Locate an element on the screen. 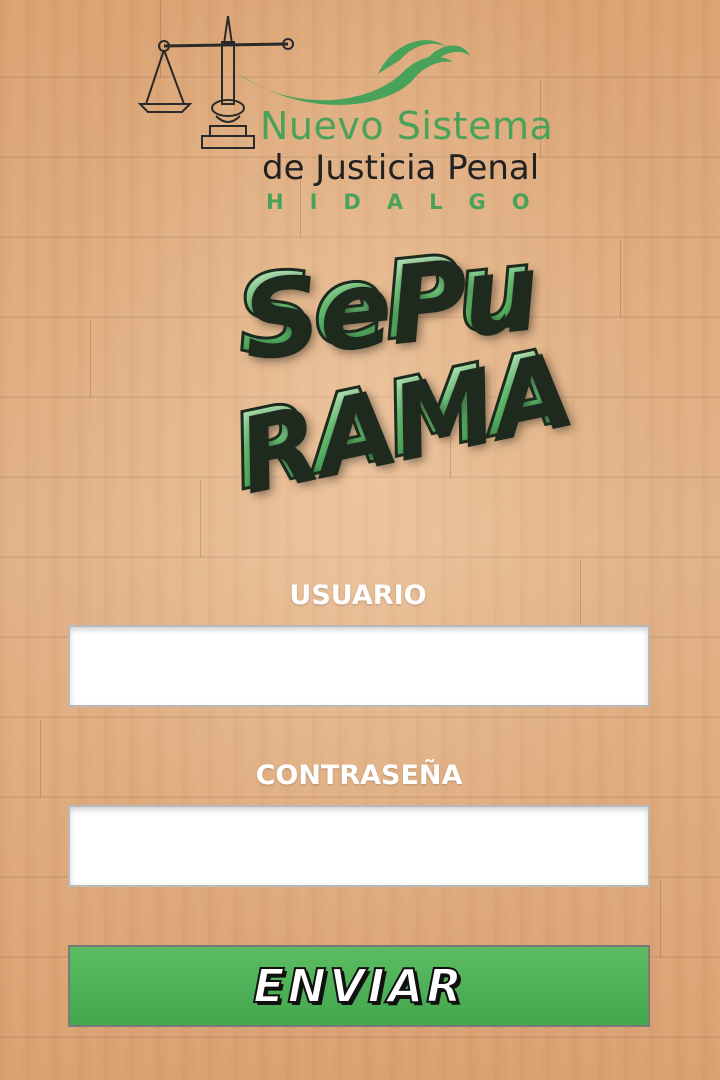 Image resolution: width=720 pixels, height=1080 pixels. submit-button-label: ENVIAR is located at coordinates (358, 986).